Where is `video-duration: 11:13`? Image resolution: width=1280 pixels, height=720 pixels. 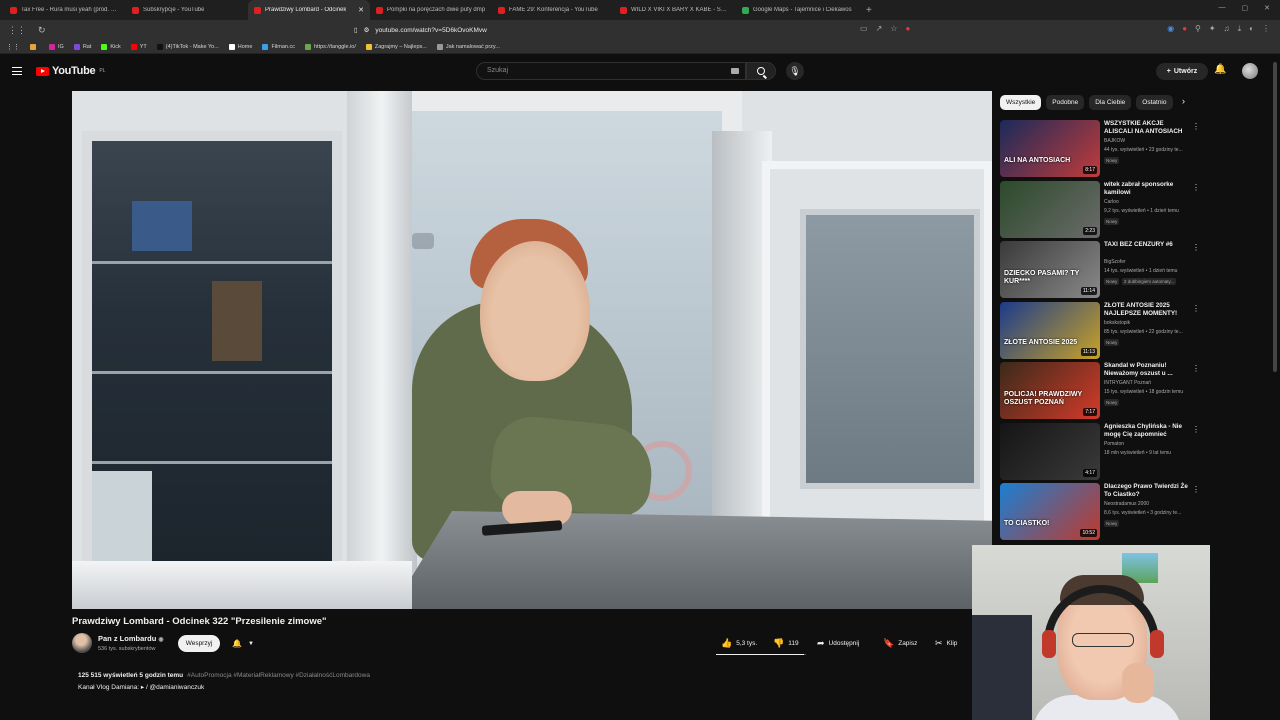
video-duration: 11:13 is located at coordinates (1088, 351).